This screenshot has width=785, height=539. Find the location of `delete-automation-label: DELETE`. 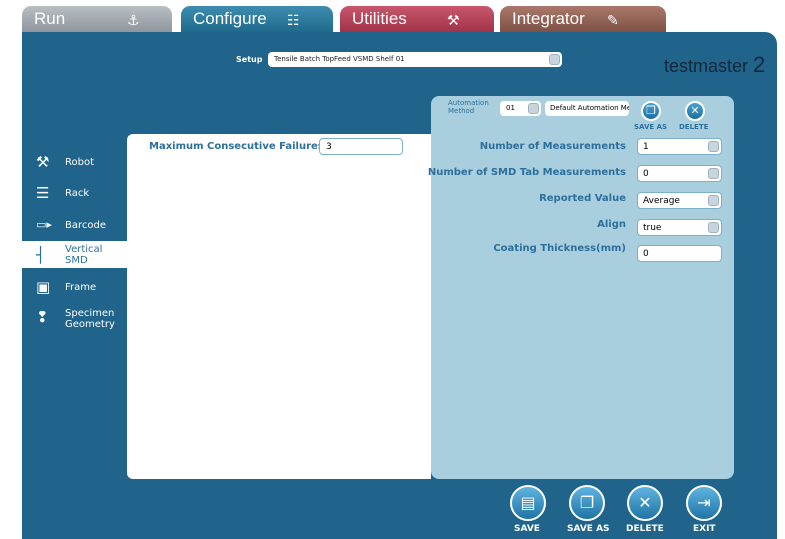

delete-automation-label: DELETE is located at coordinates (694, 127).